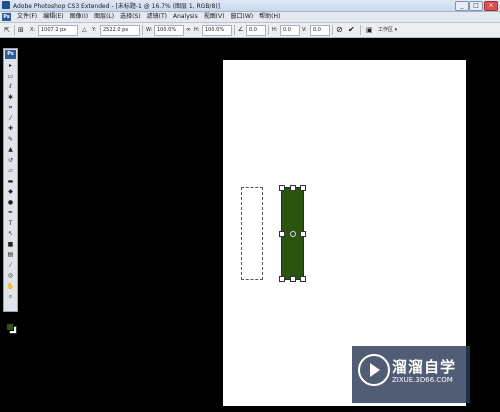 This screenshot has width=500, height=412. Describe the element at coordinates (241, 29) in the screenshot. I see `rotate-icon: ∠` at that location.